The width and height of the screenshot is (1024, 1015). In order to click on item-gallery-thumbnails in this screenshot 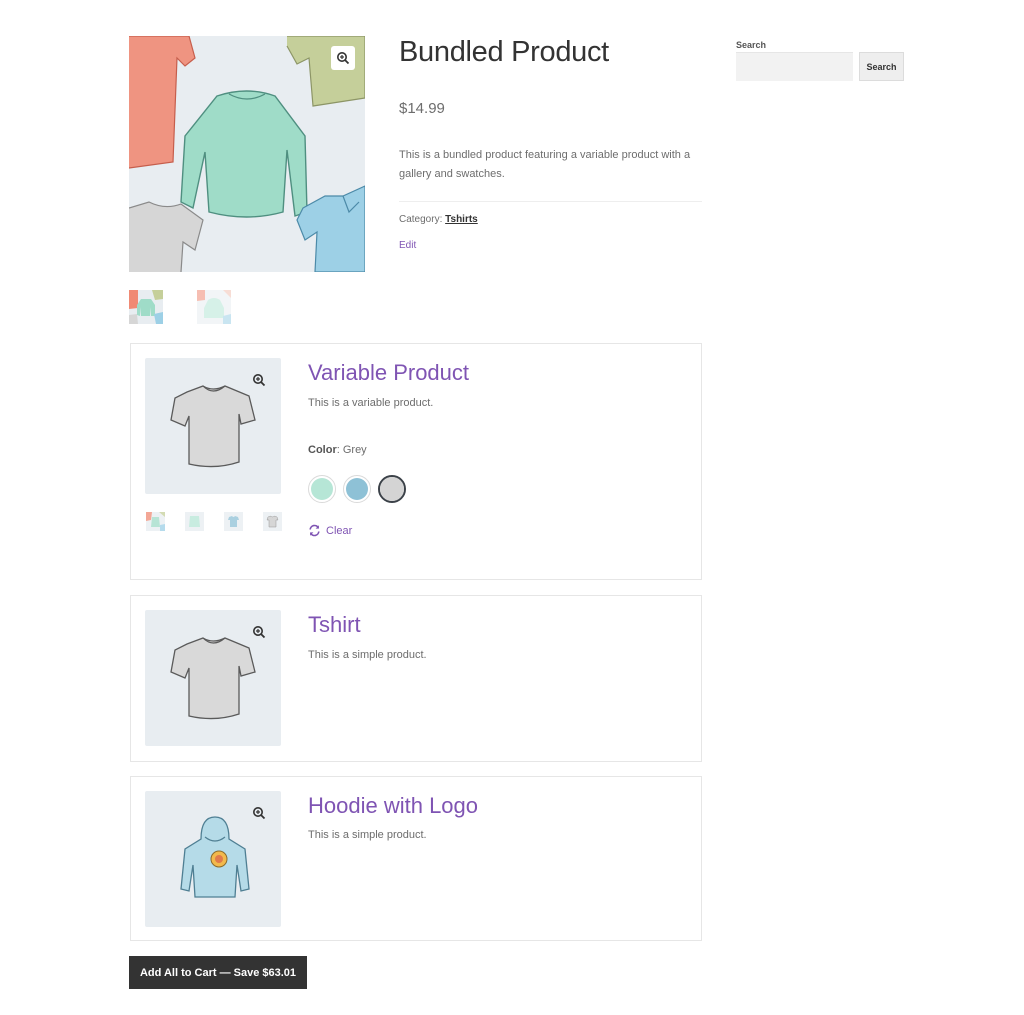, I will do `click(214, 521)`.